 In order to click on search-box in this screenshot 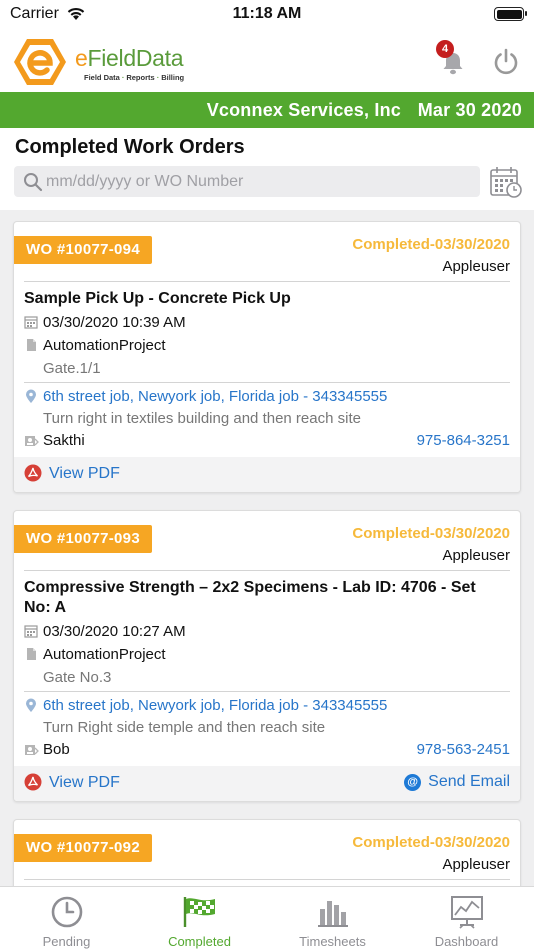, I will do `click(247, 181)`.